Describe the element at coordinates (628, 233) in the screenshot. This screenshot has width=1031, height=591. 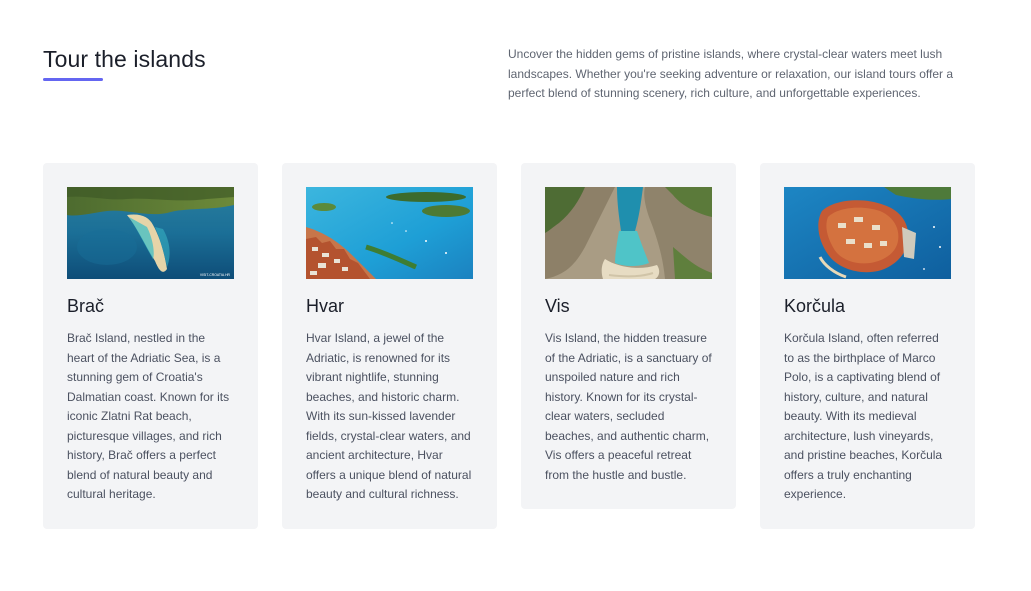
I see `vis-image` at that location.